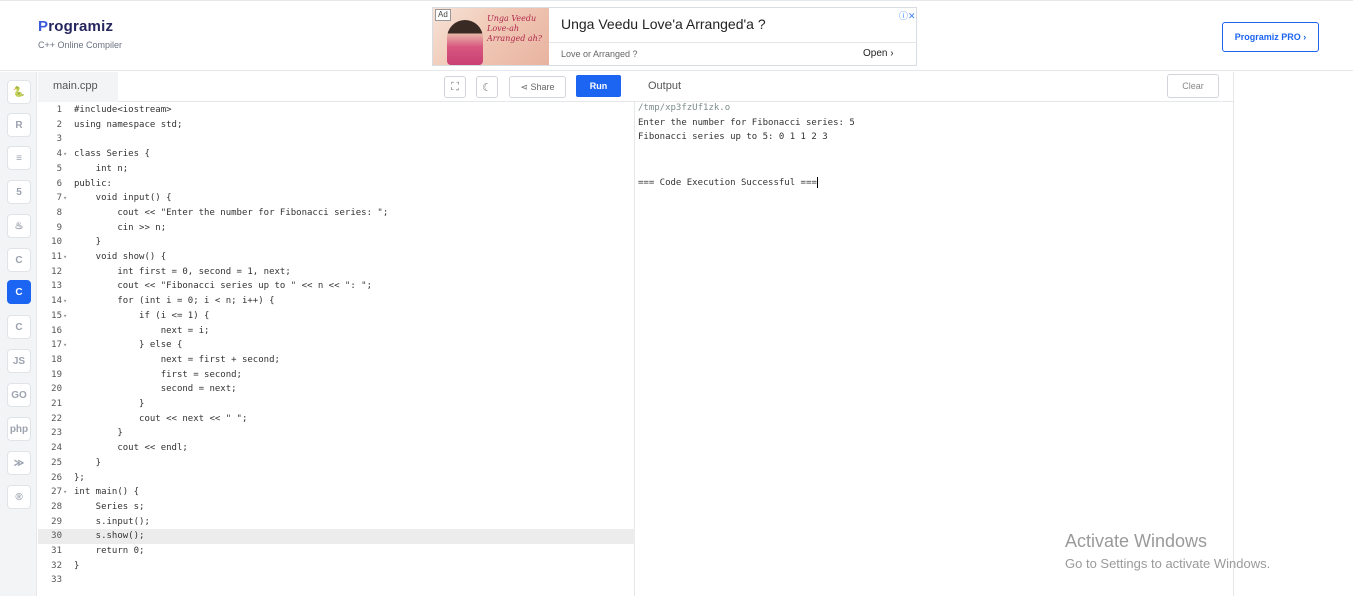  Describe the element at coordinates (78, 87) in the screenshot. I see `tab-main-cpp: main.cpp` at that location.